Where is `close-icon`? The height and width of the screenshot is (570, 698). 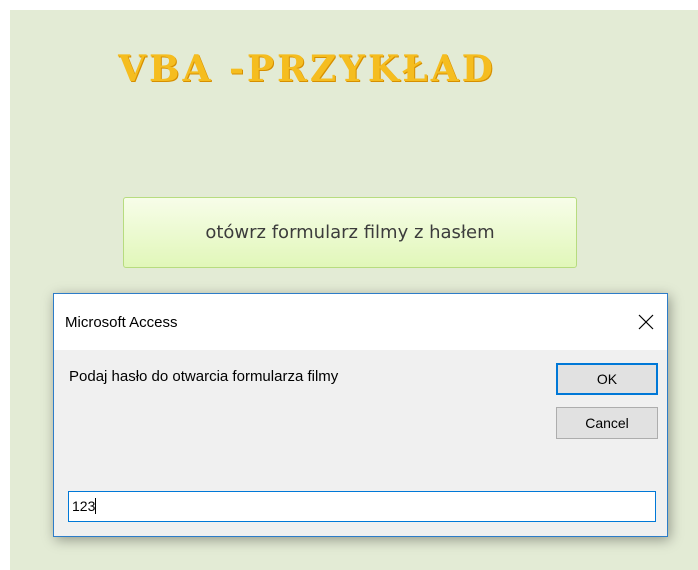
close-icon is located at coordinates (646, 322).